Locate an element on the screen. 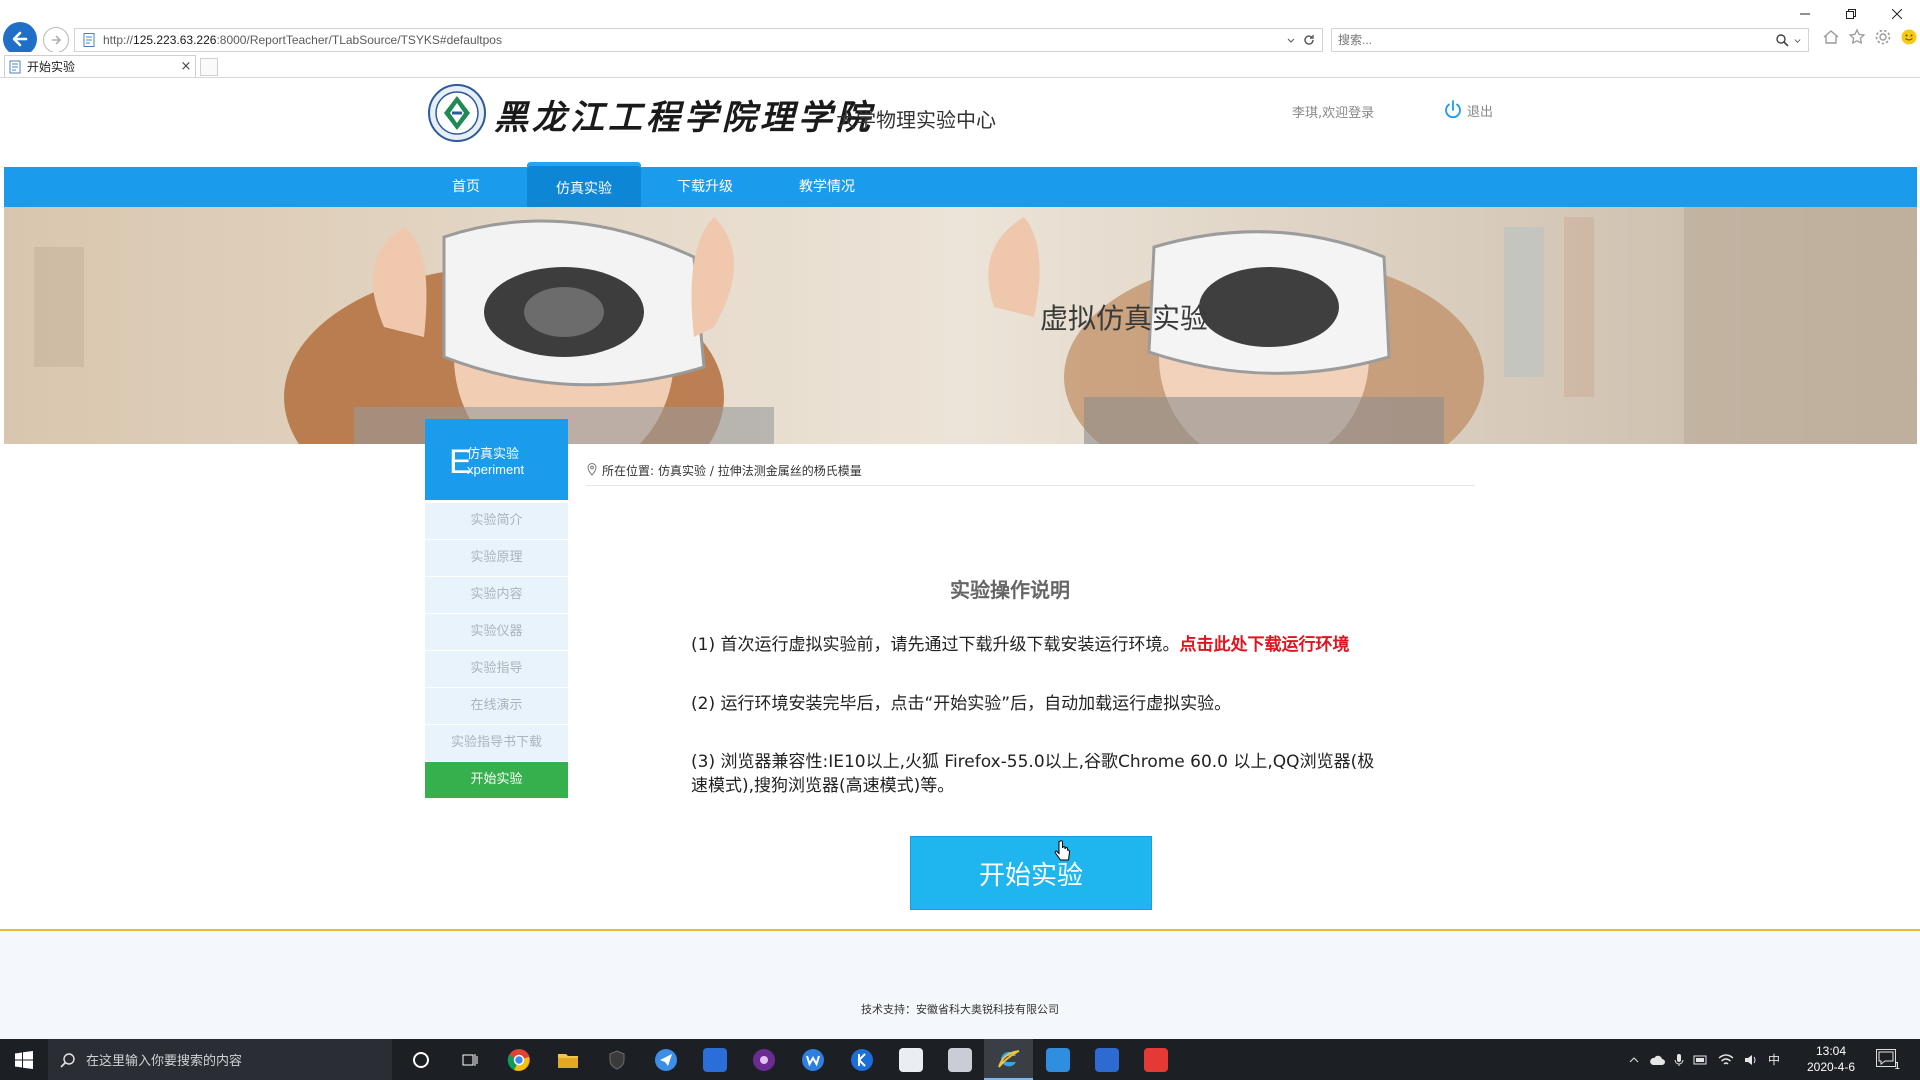  back-button is located at coordinates (20, 39).